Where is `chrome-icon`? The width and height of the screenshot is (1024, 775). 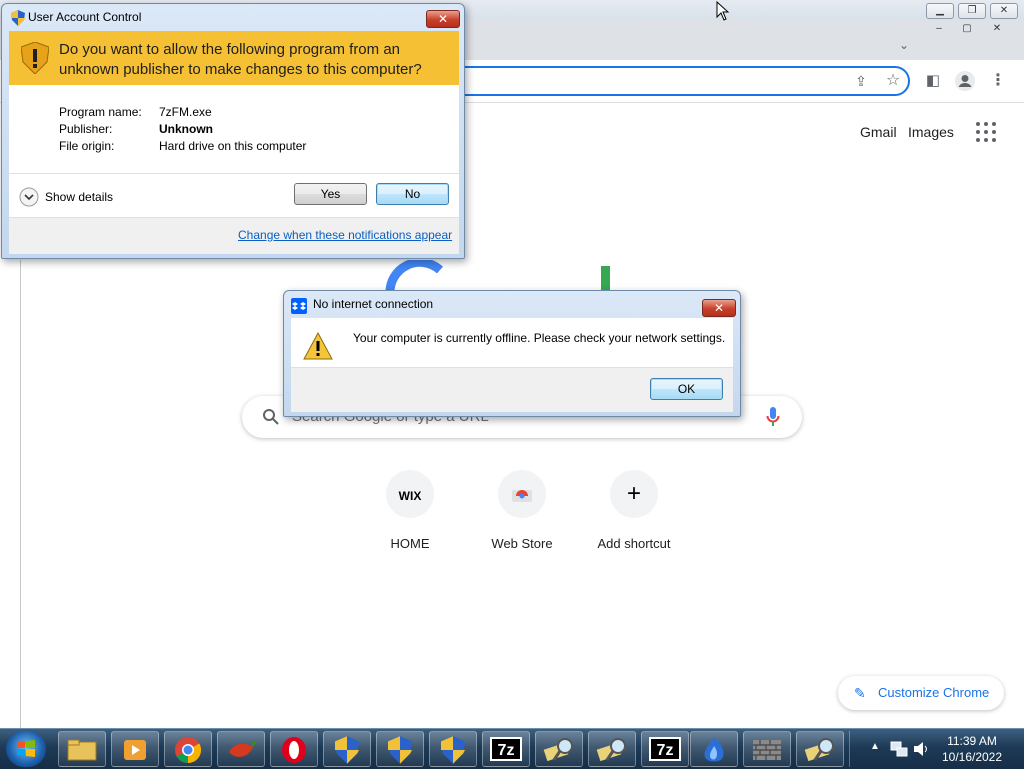 chrome-icon is located at coordinates (188, 750).